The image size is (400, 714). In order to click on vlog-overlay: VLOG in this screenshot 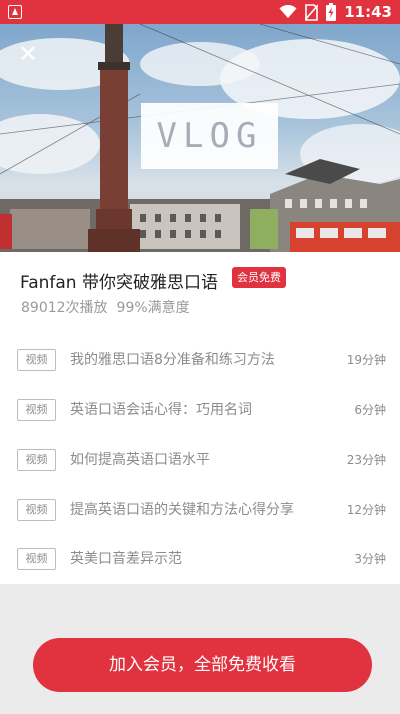, I will do `click(209, 136)`.